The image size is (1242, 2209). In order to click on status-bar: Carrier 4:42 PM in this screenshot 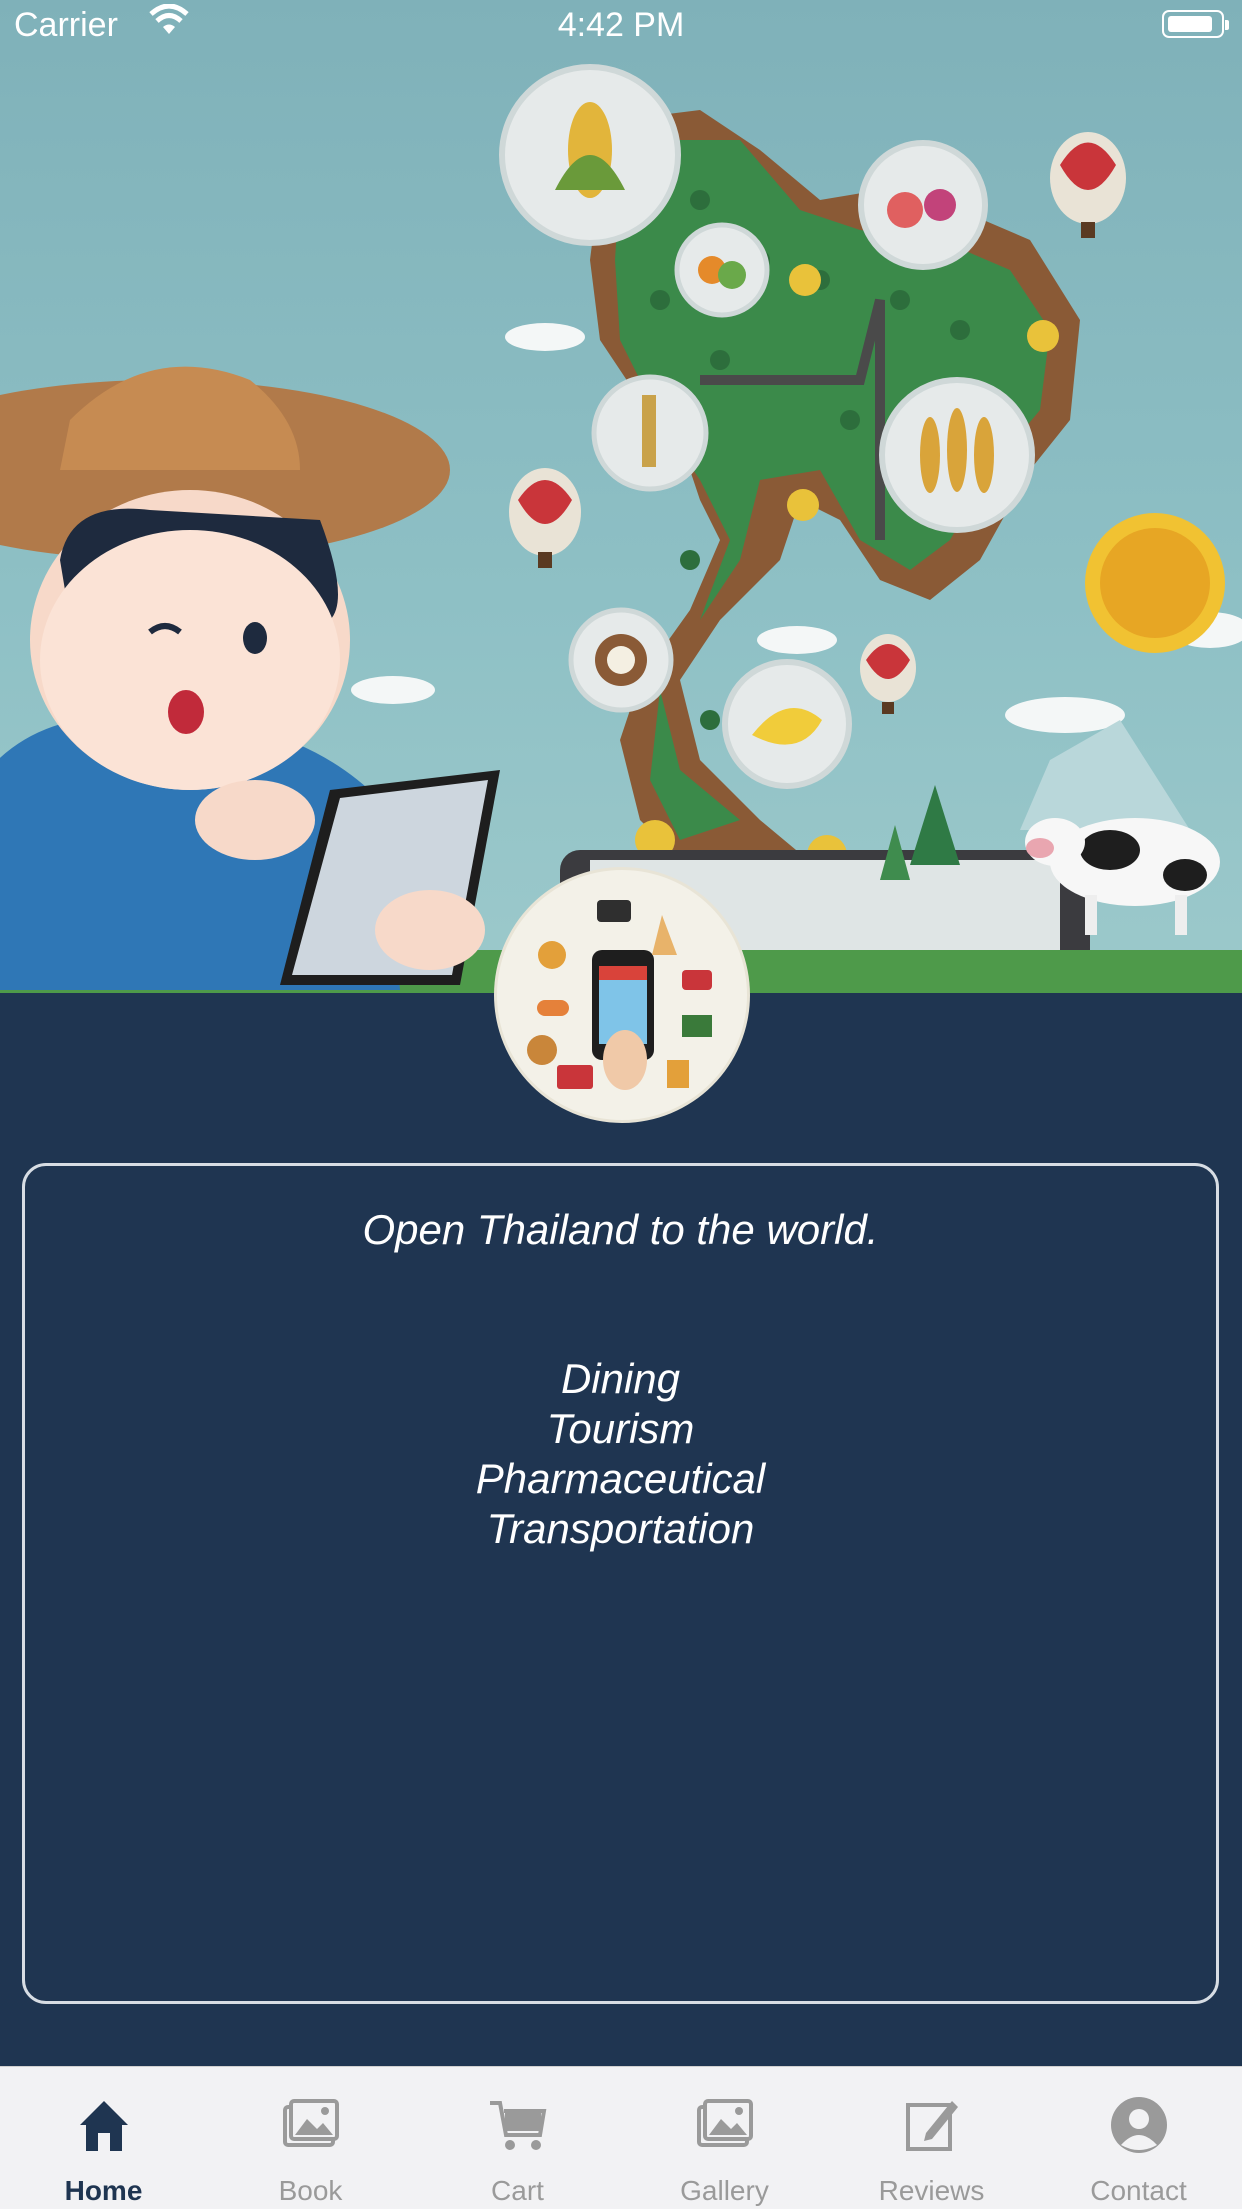, I will do `click(621, 25)`.